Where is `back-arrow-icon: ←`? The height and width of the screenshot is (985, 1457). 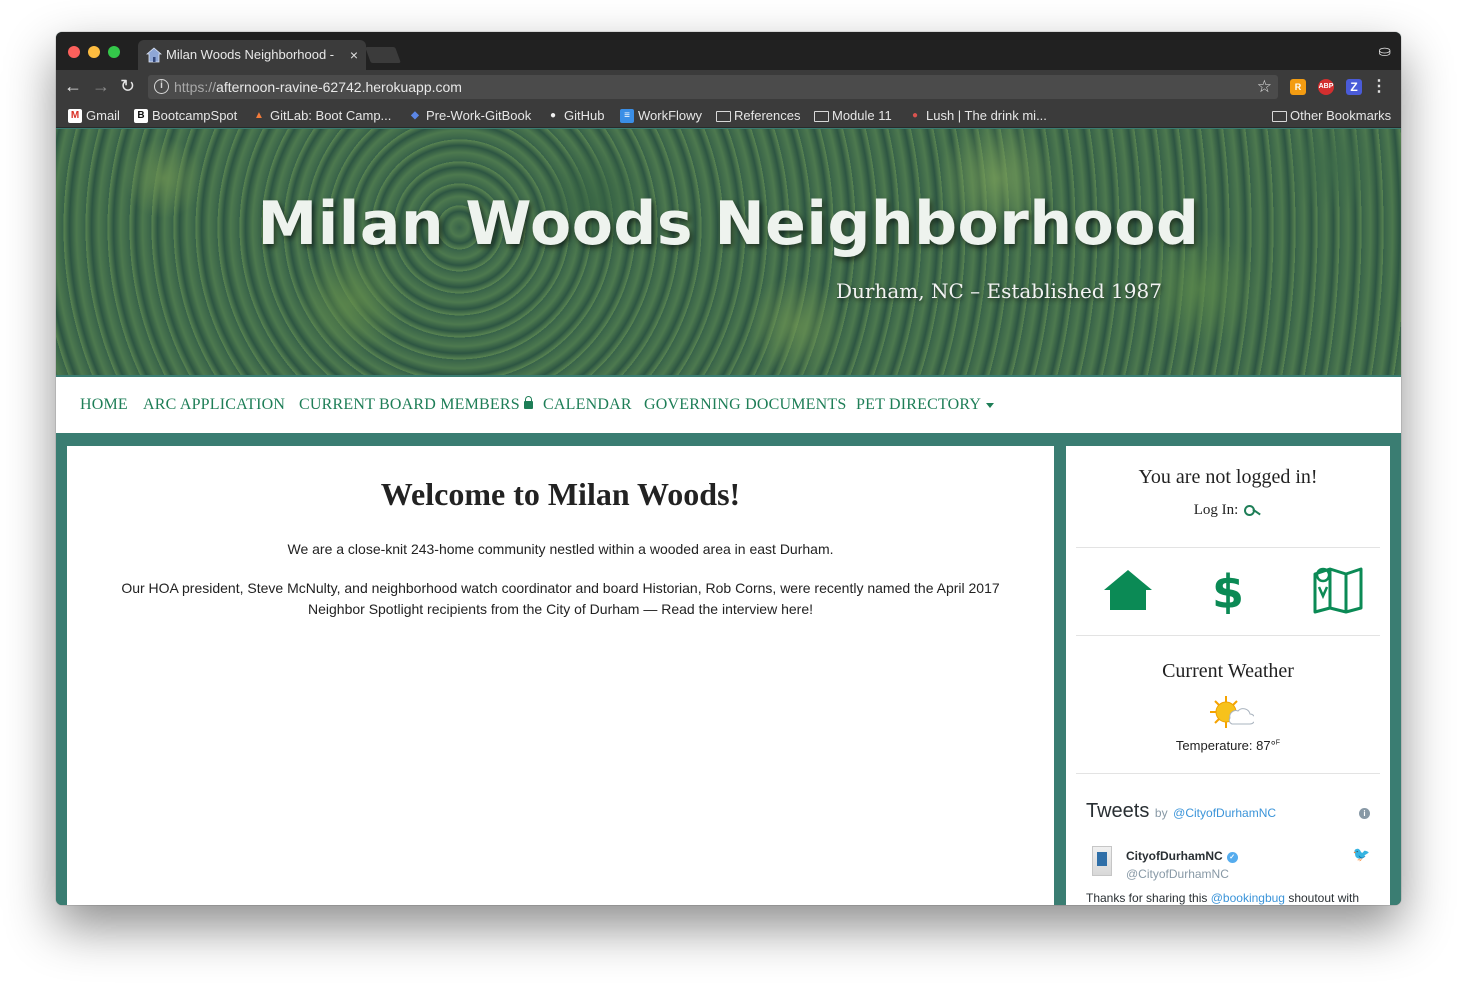 back-arrow-icon: ← is located at coordinates (73, 86).